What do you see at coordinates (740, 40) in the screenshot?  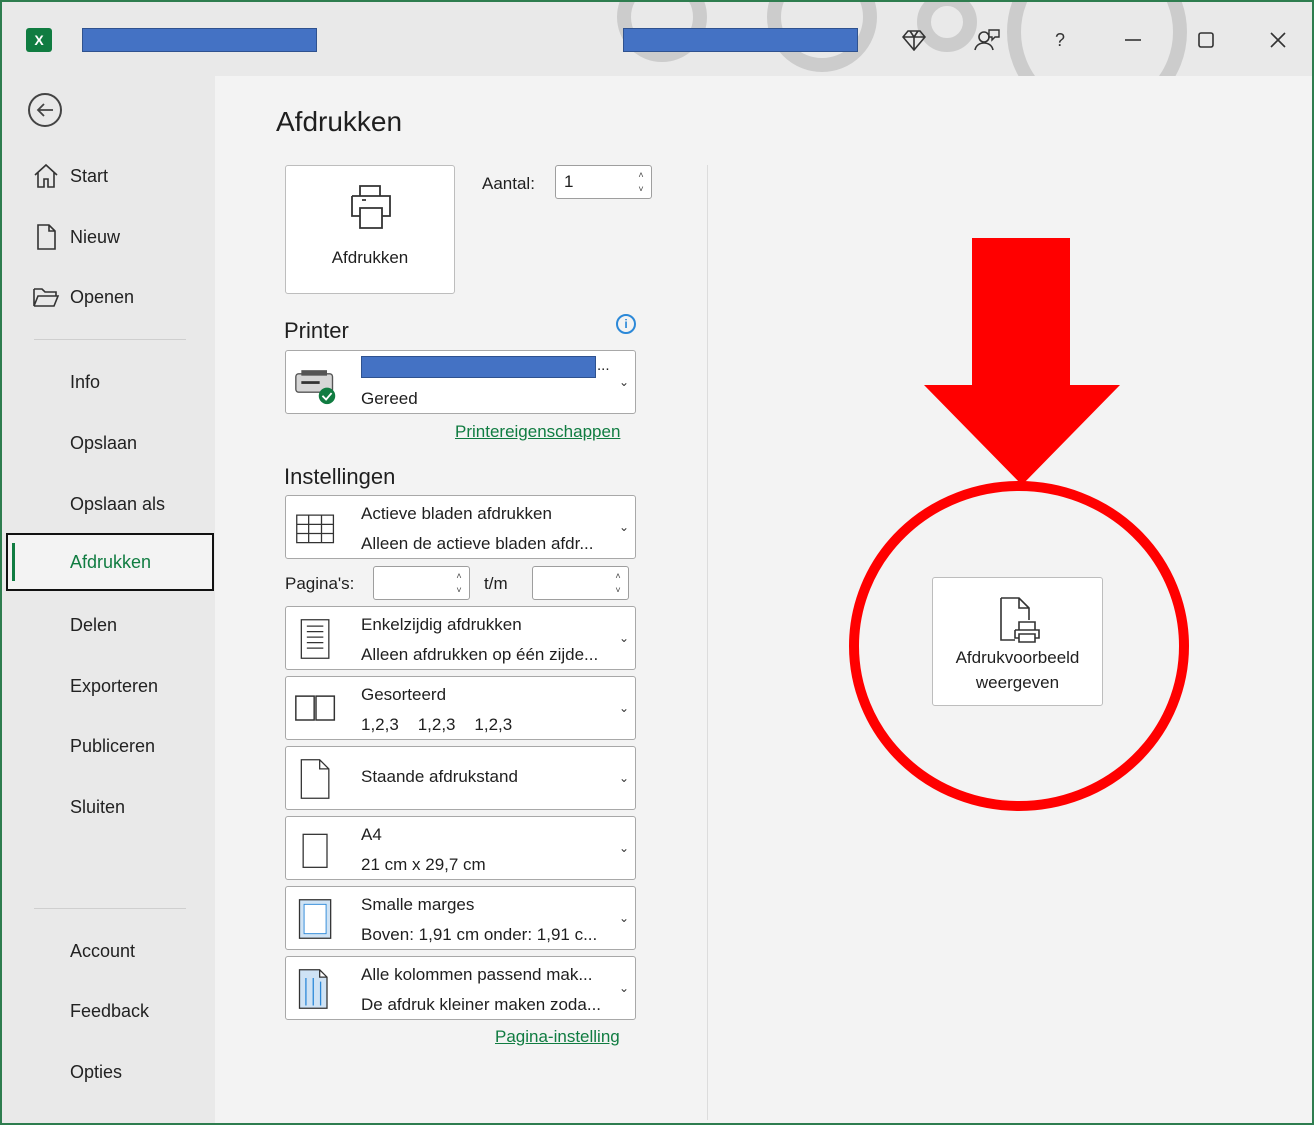 I see `redacted-user-name` at bounding box center [740, 40].